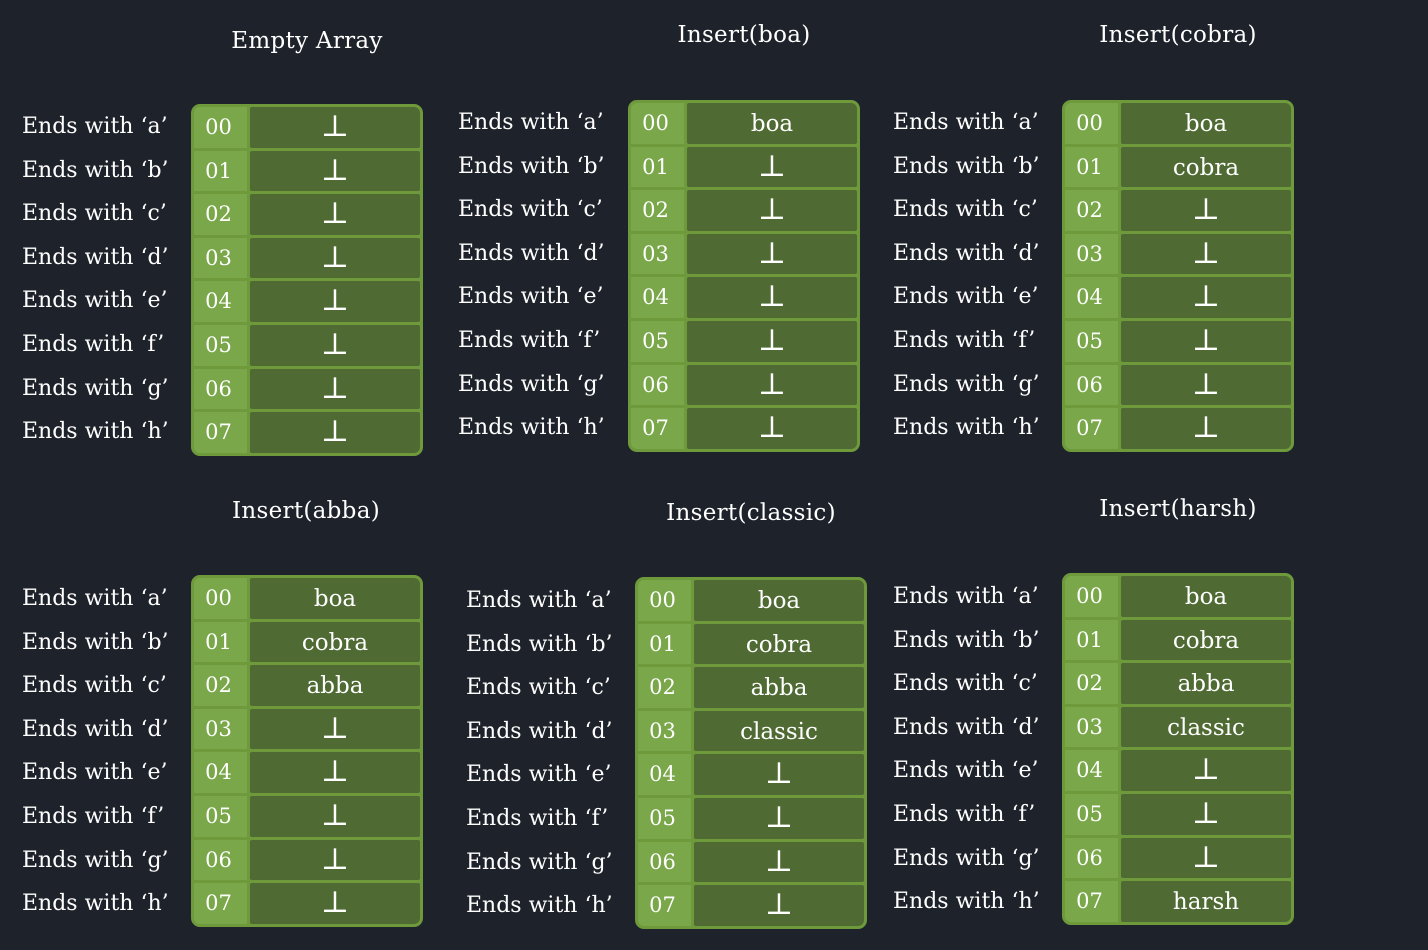 The width and height of the screenshot is (1428, 950). Describe the element at coordinates (966, 596) in the screenshot. I see `row-label: Ends with ‘a’` at that location.